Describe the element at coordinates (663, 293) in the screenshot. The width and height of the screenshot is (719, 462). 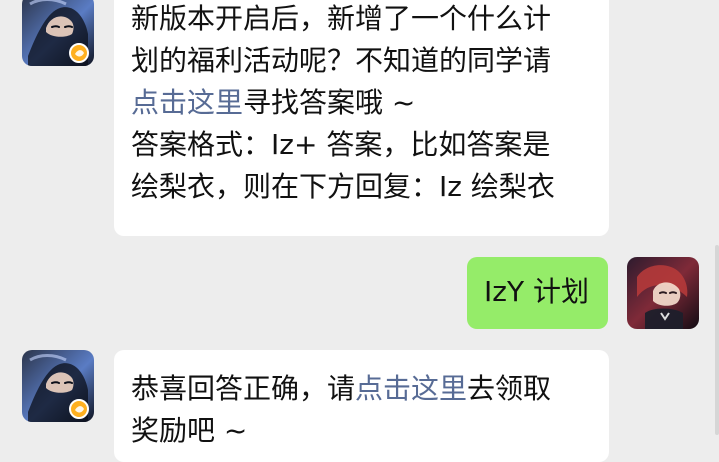
I see `own-avatar` at that location.